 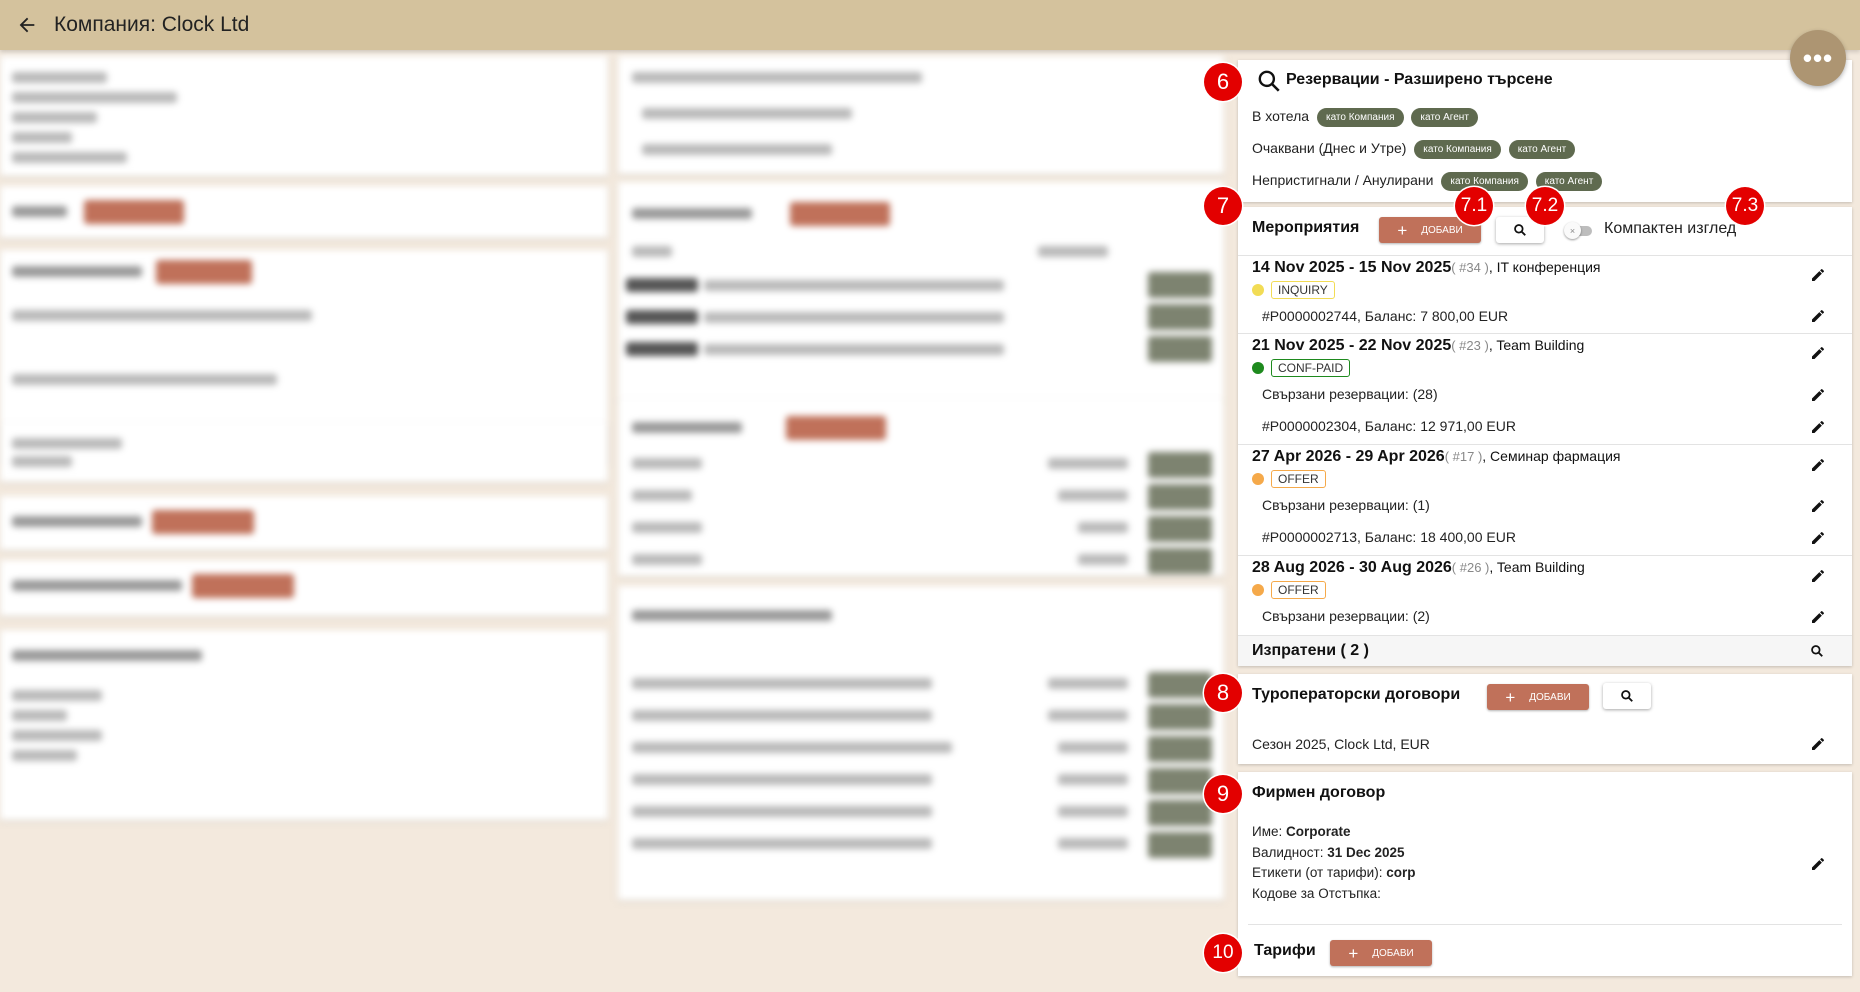 I want to click on more-icon: •••, so click(x=1818, y=57).